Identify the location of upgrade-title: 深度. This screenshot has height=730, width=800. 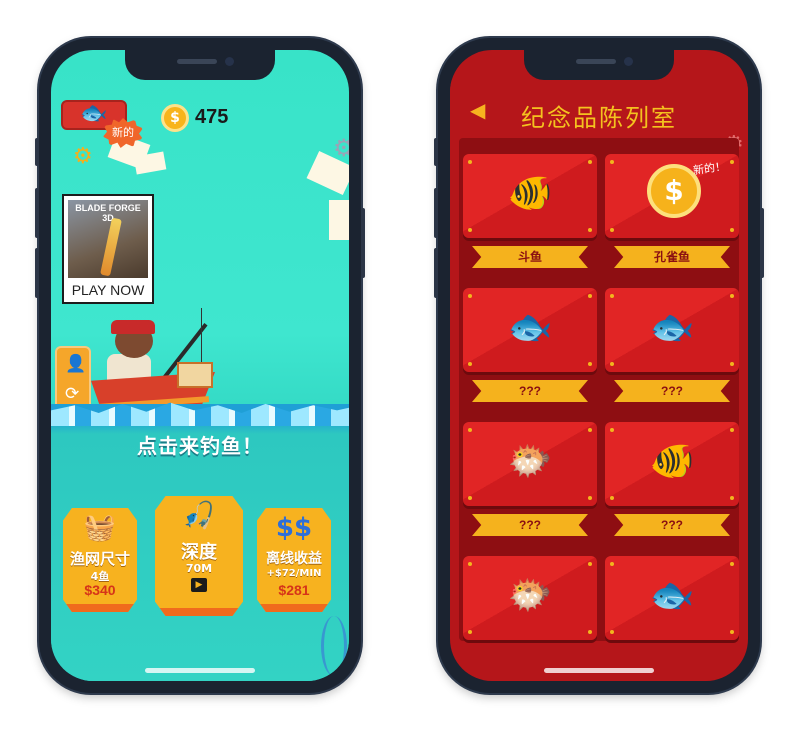
(199, 552).